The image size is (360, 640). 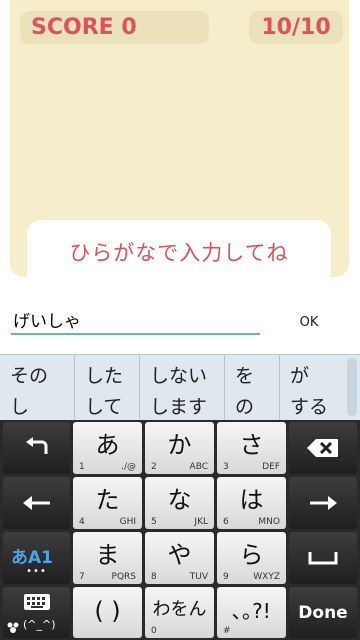 I want to click on backspace-key, so click(x=323, y=448).